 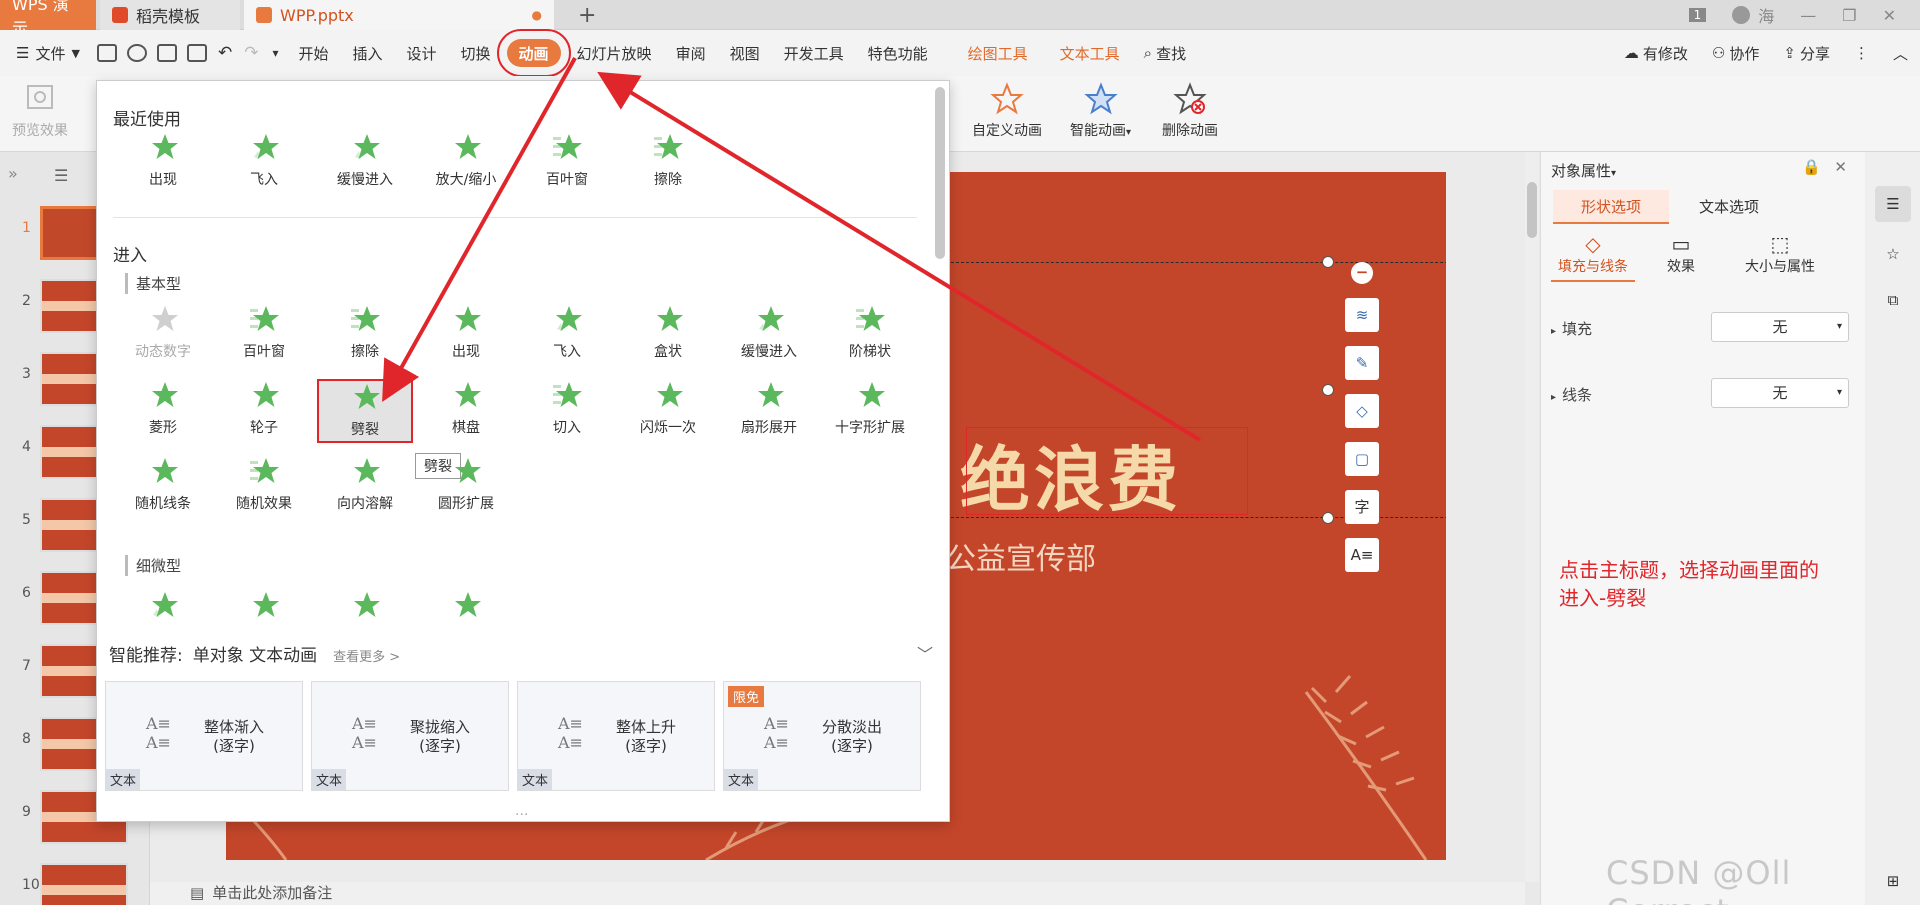 I want to click on fill-row: ▸ 填充, so click(x=1571, y=328).